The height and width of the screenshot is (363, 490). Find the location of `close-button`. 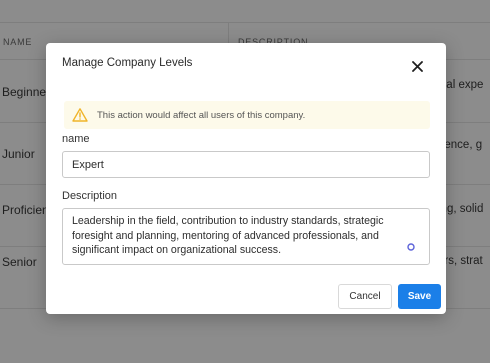

close-button is located at coordinates (417, 66).